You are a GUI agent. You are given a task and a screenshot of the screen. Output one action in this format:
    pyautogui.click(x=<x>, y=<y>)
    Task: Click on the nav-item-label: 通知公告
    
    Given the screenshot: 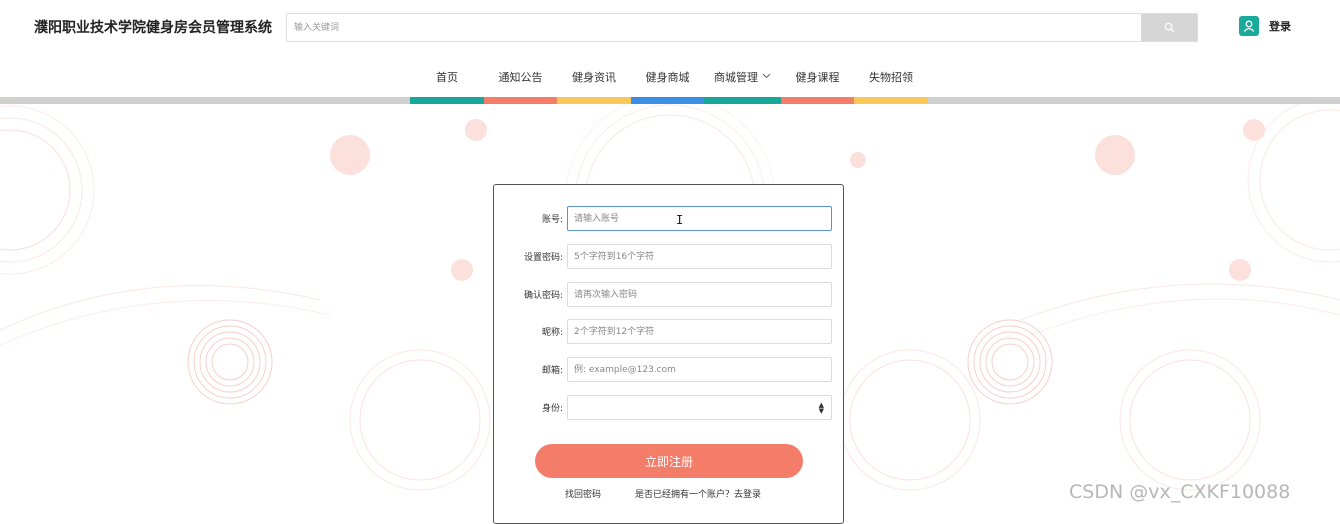 What is the action you would take?
    pyautogui.click(x=520, y=77)
    